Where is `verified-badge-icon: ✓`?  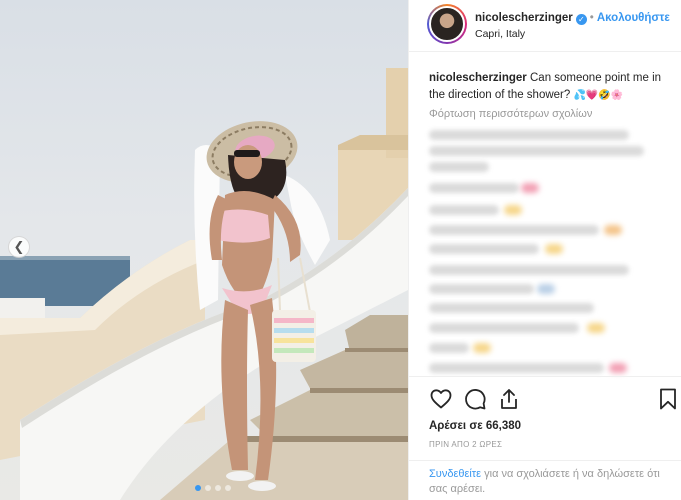
verified-badge-icon: ✓ is located at coordinates (581, 19).